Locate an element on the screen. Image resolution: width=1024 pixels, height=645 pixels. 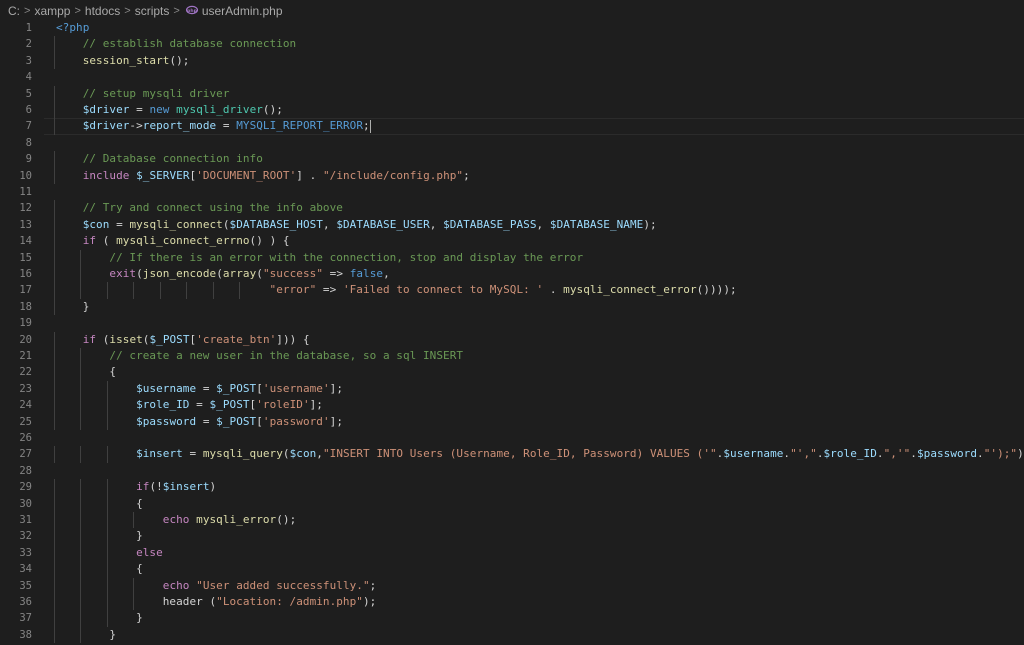
code-line: 11 is located at coordinates (512, 192).